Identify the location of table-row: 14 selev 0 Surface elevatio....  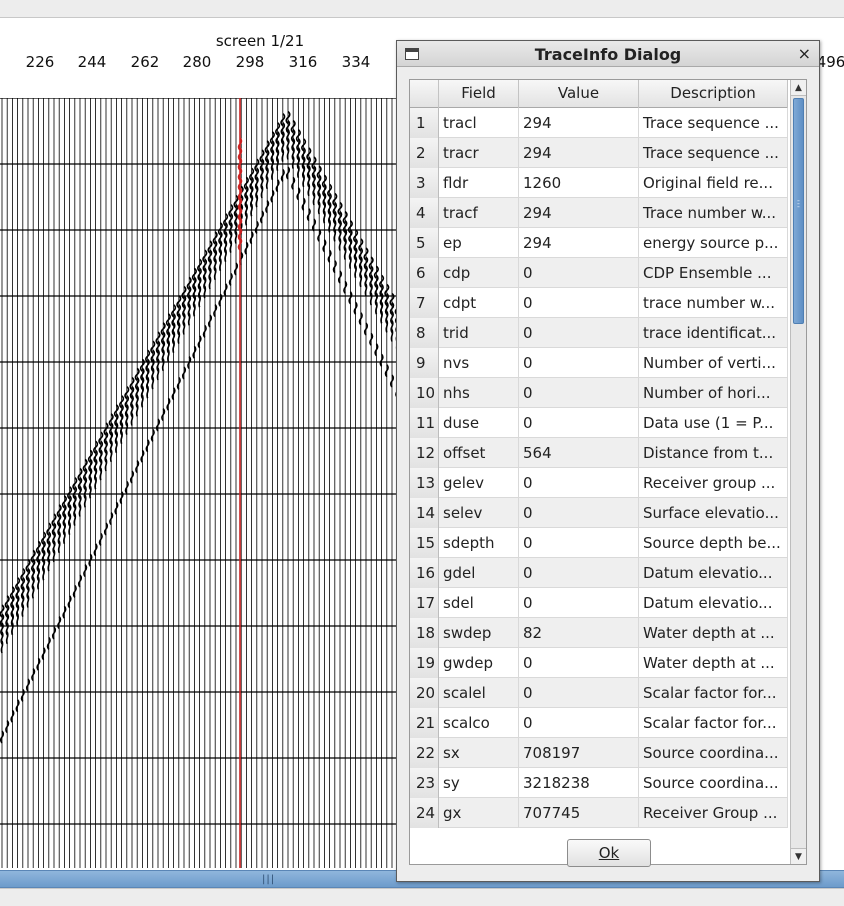
(599, 513).